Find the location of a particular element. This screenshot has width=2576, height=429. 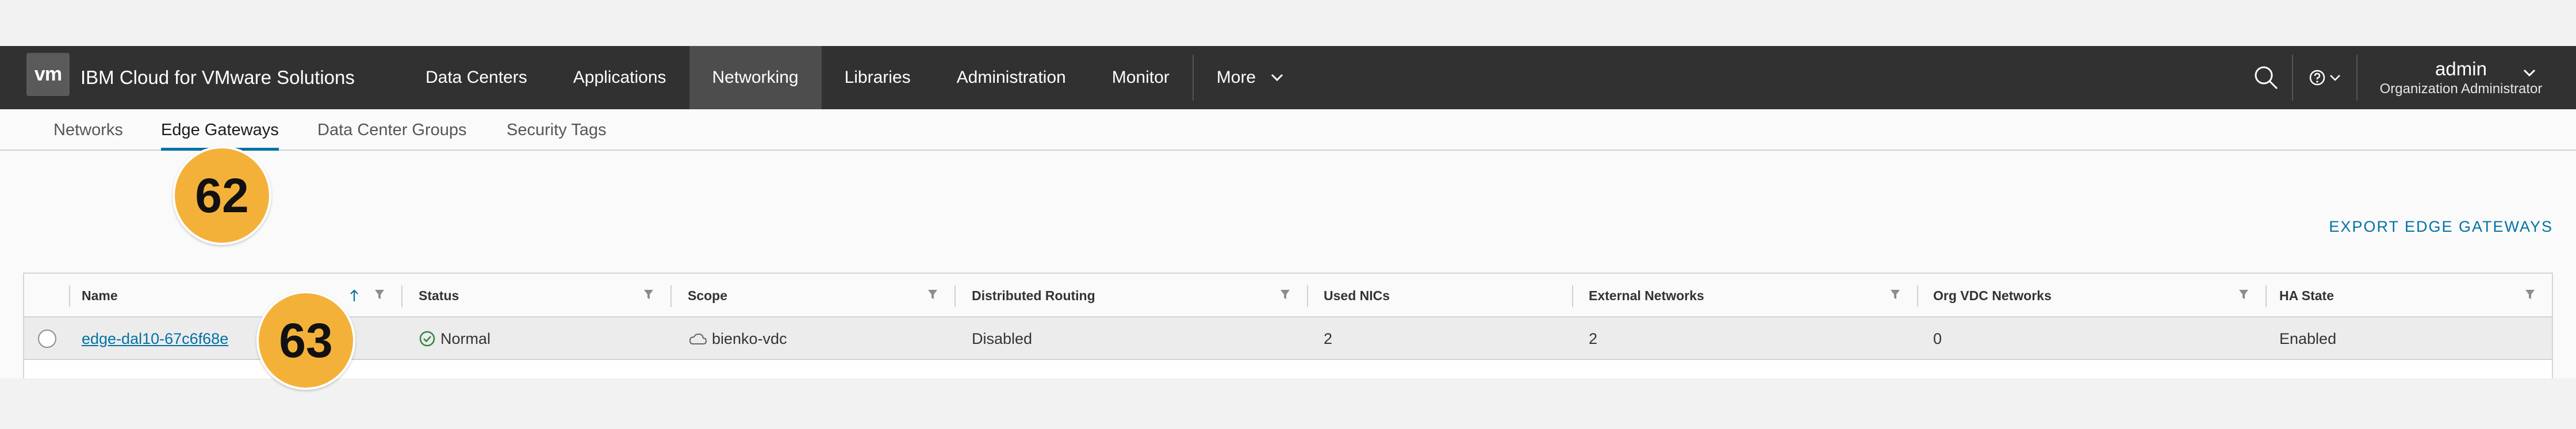

nav-administration: Administration is located at coordinates (1011, 78).